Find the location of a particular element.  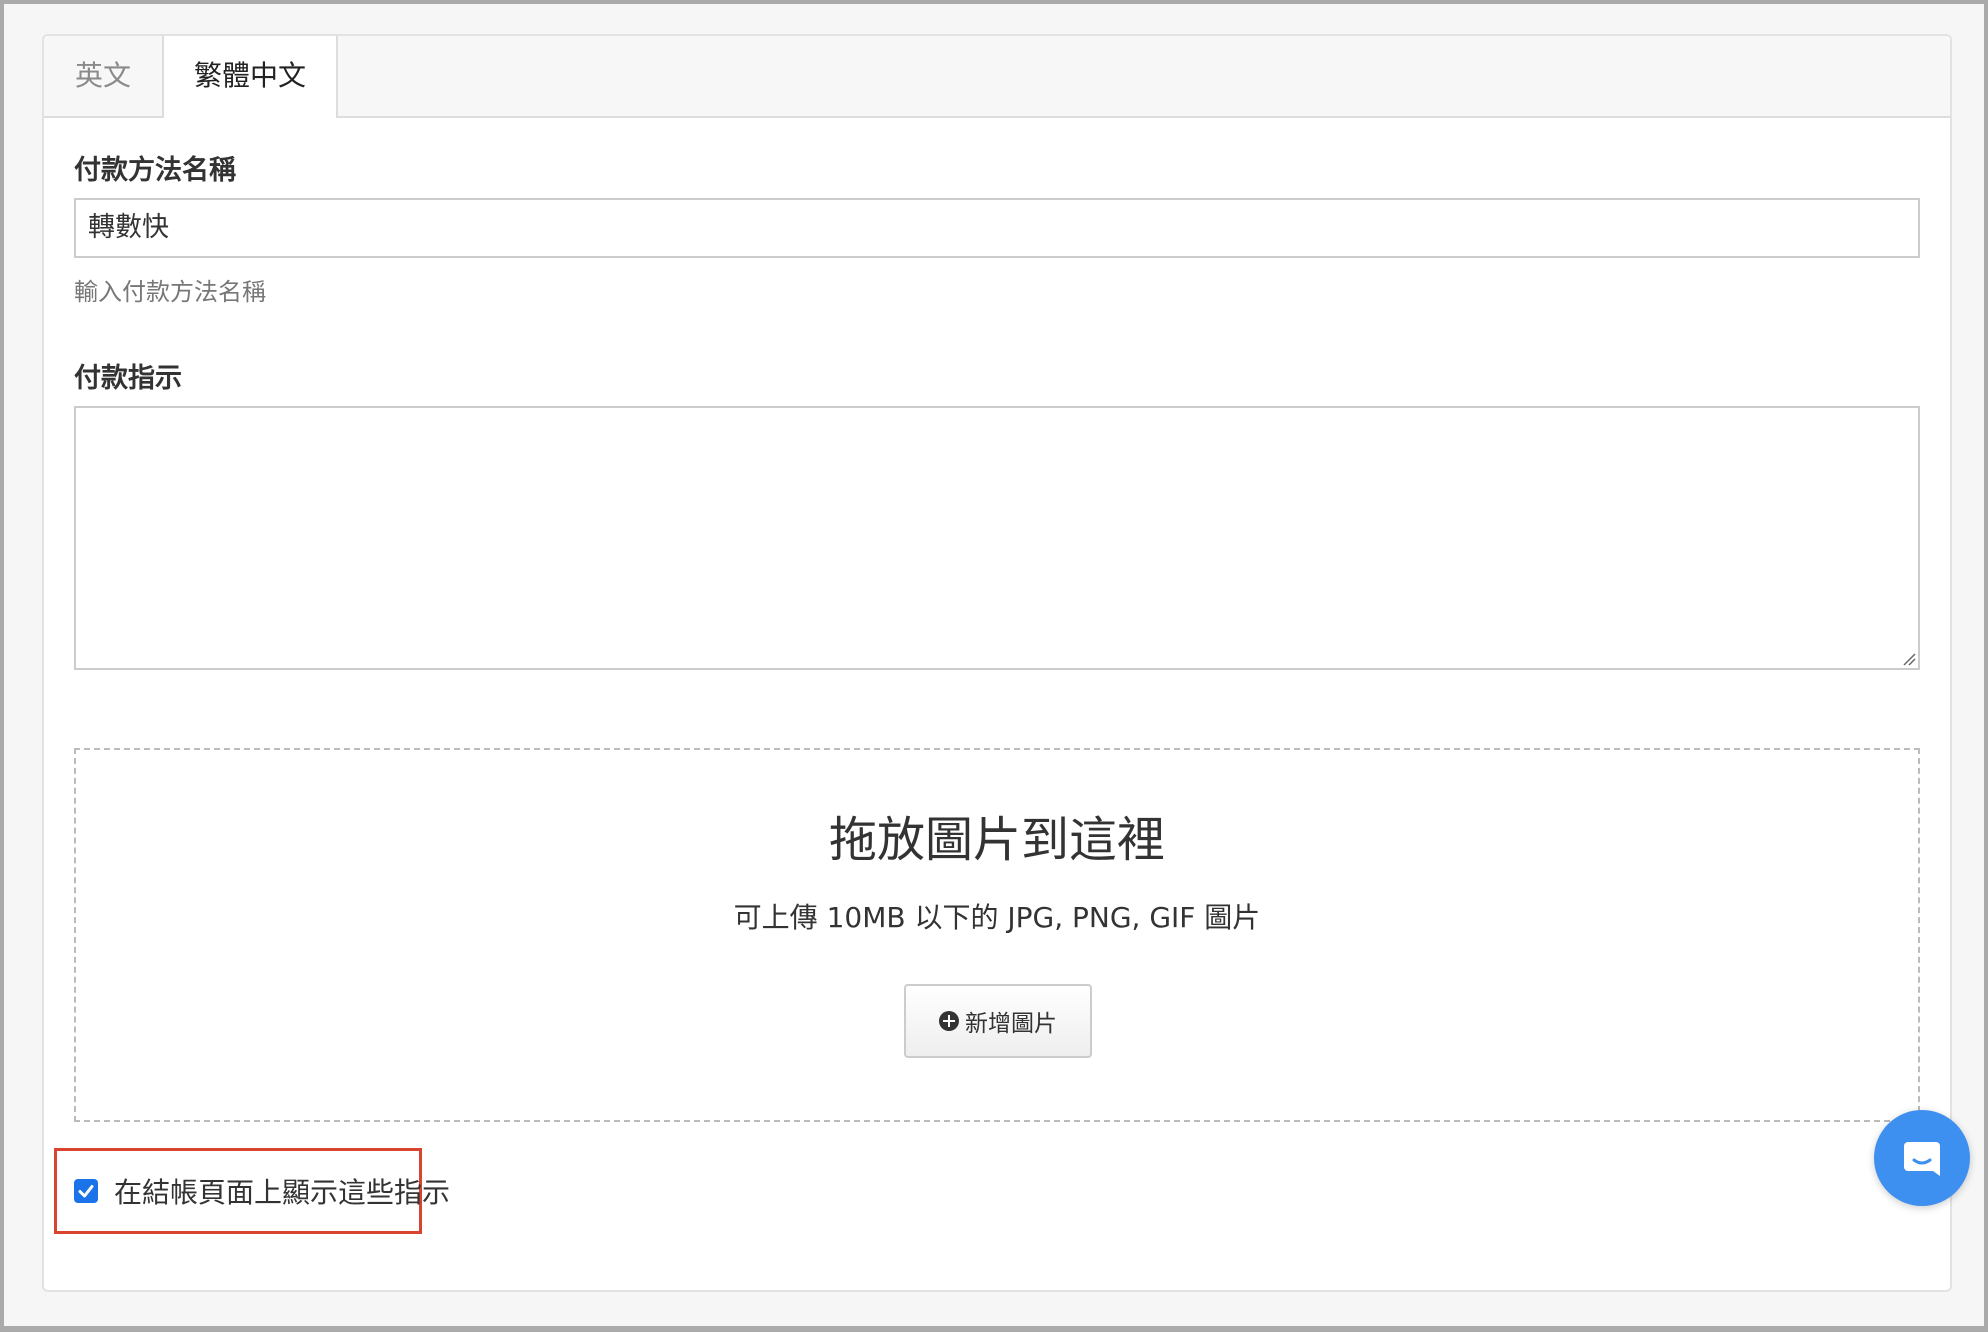

payment-name-help: 輸入付款方法名稱 is located at coordinates (170, 292).